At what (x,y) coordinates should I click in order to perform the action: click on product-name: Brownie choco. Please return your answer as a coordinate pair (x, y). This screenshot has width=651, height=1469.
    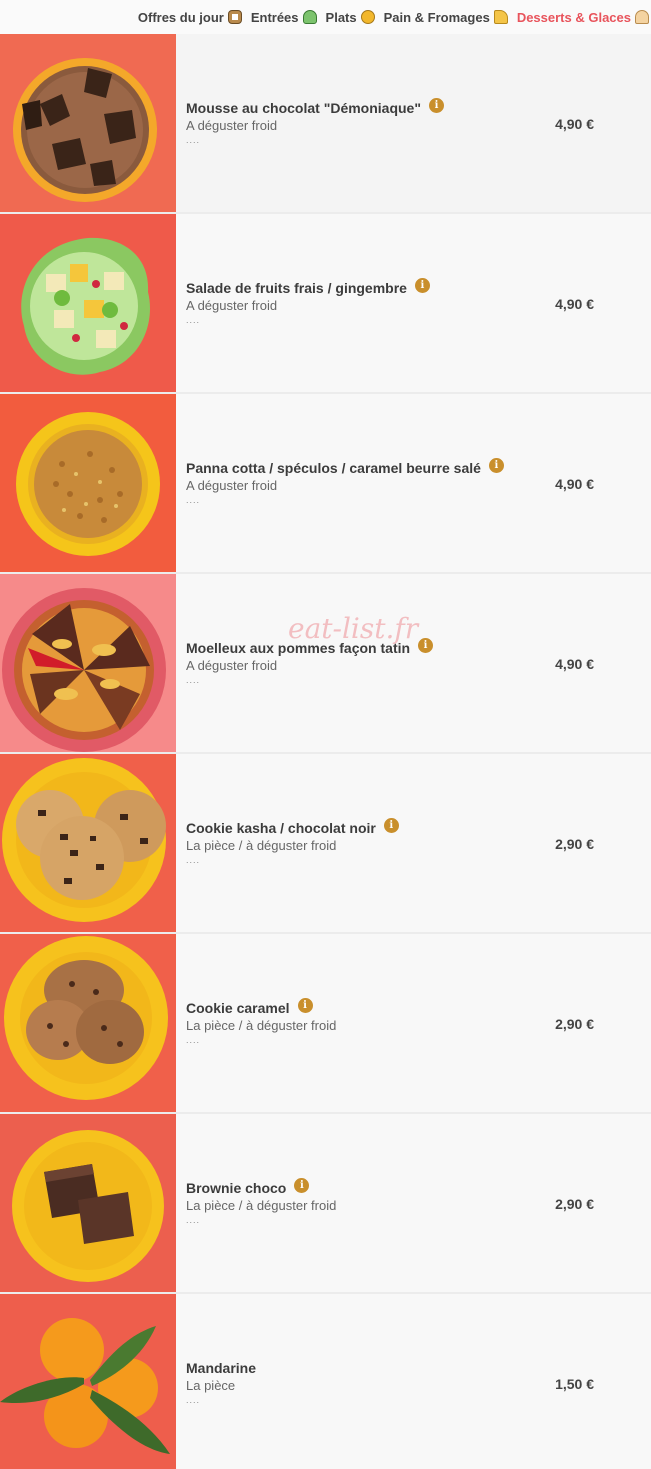
    Looking at the image, I should click on (236, 1188).